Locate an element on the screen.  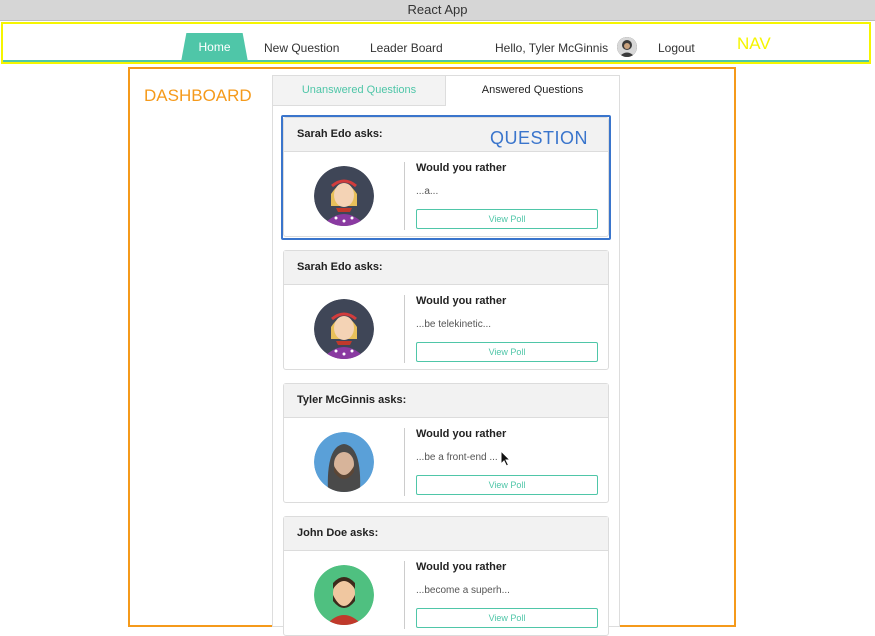
nav-annotation-label: NAV is located at coordinates (754, 43).